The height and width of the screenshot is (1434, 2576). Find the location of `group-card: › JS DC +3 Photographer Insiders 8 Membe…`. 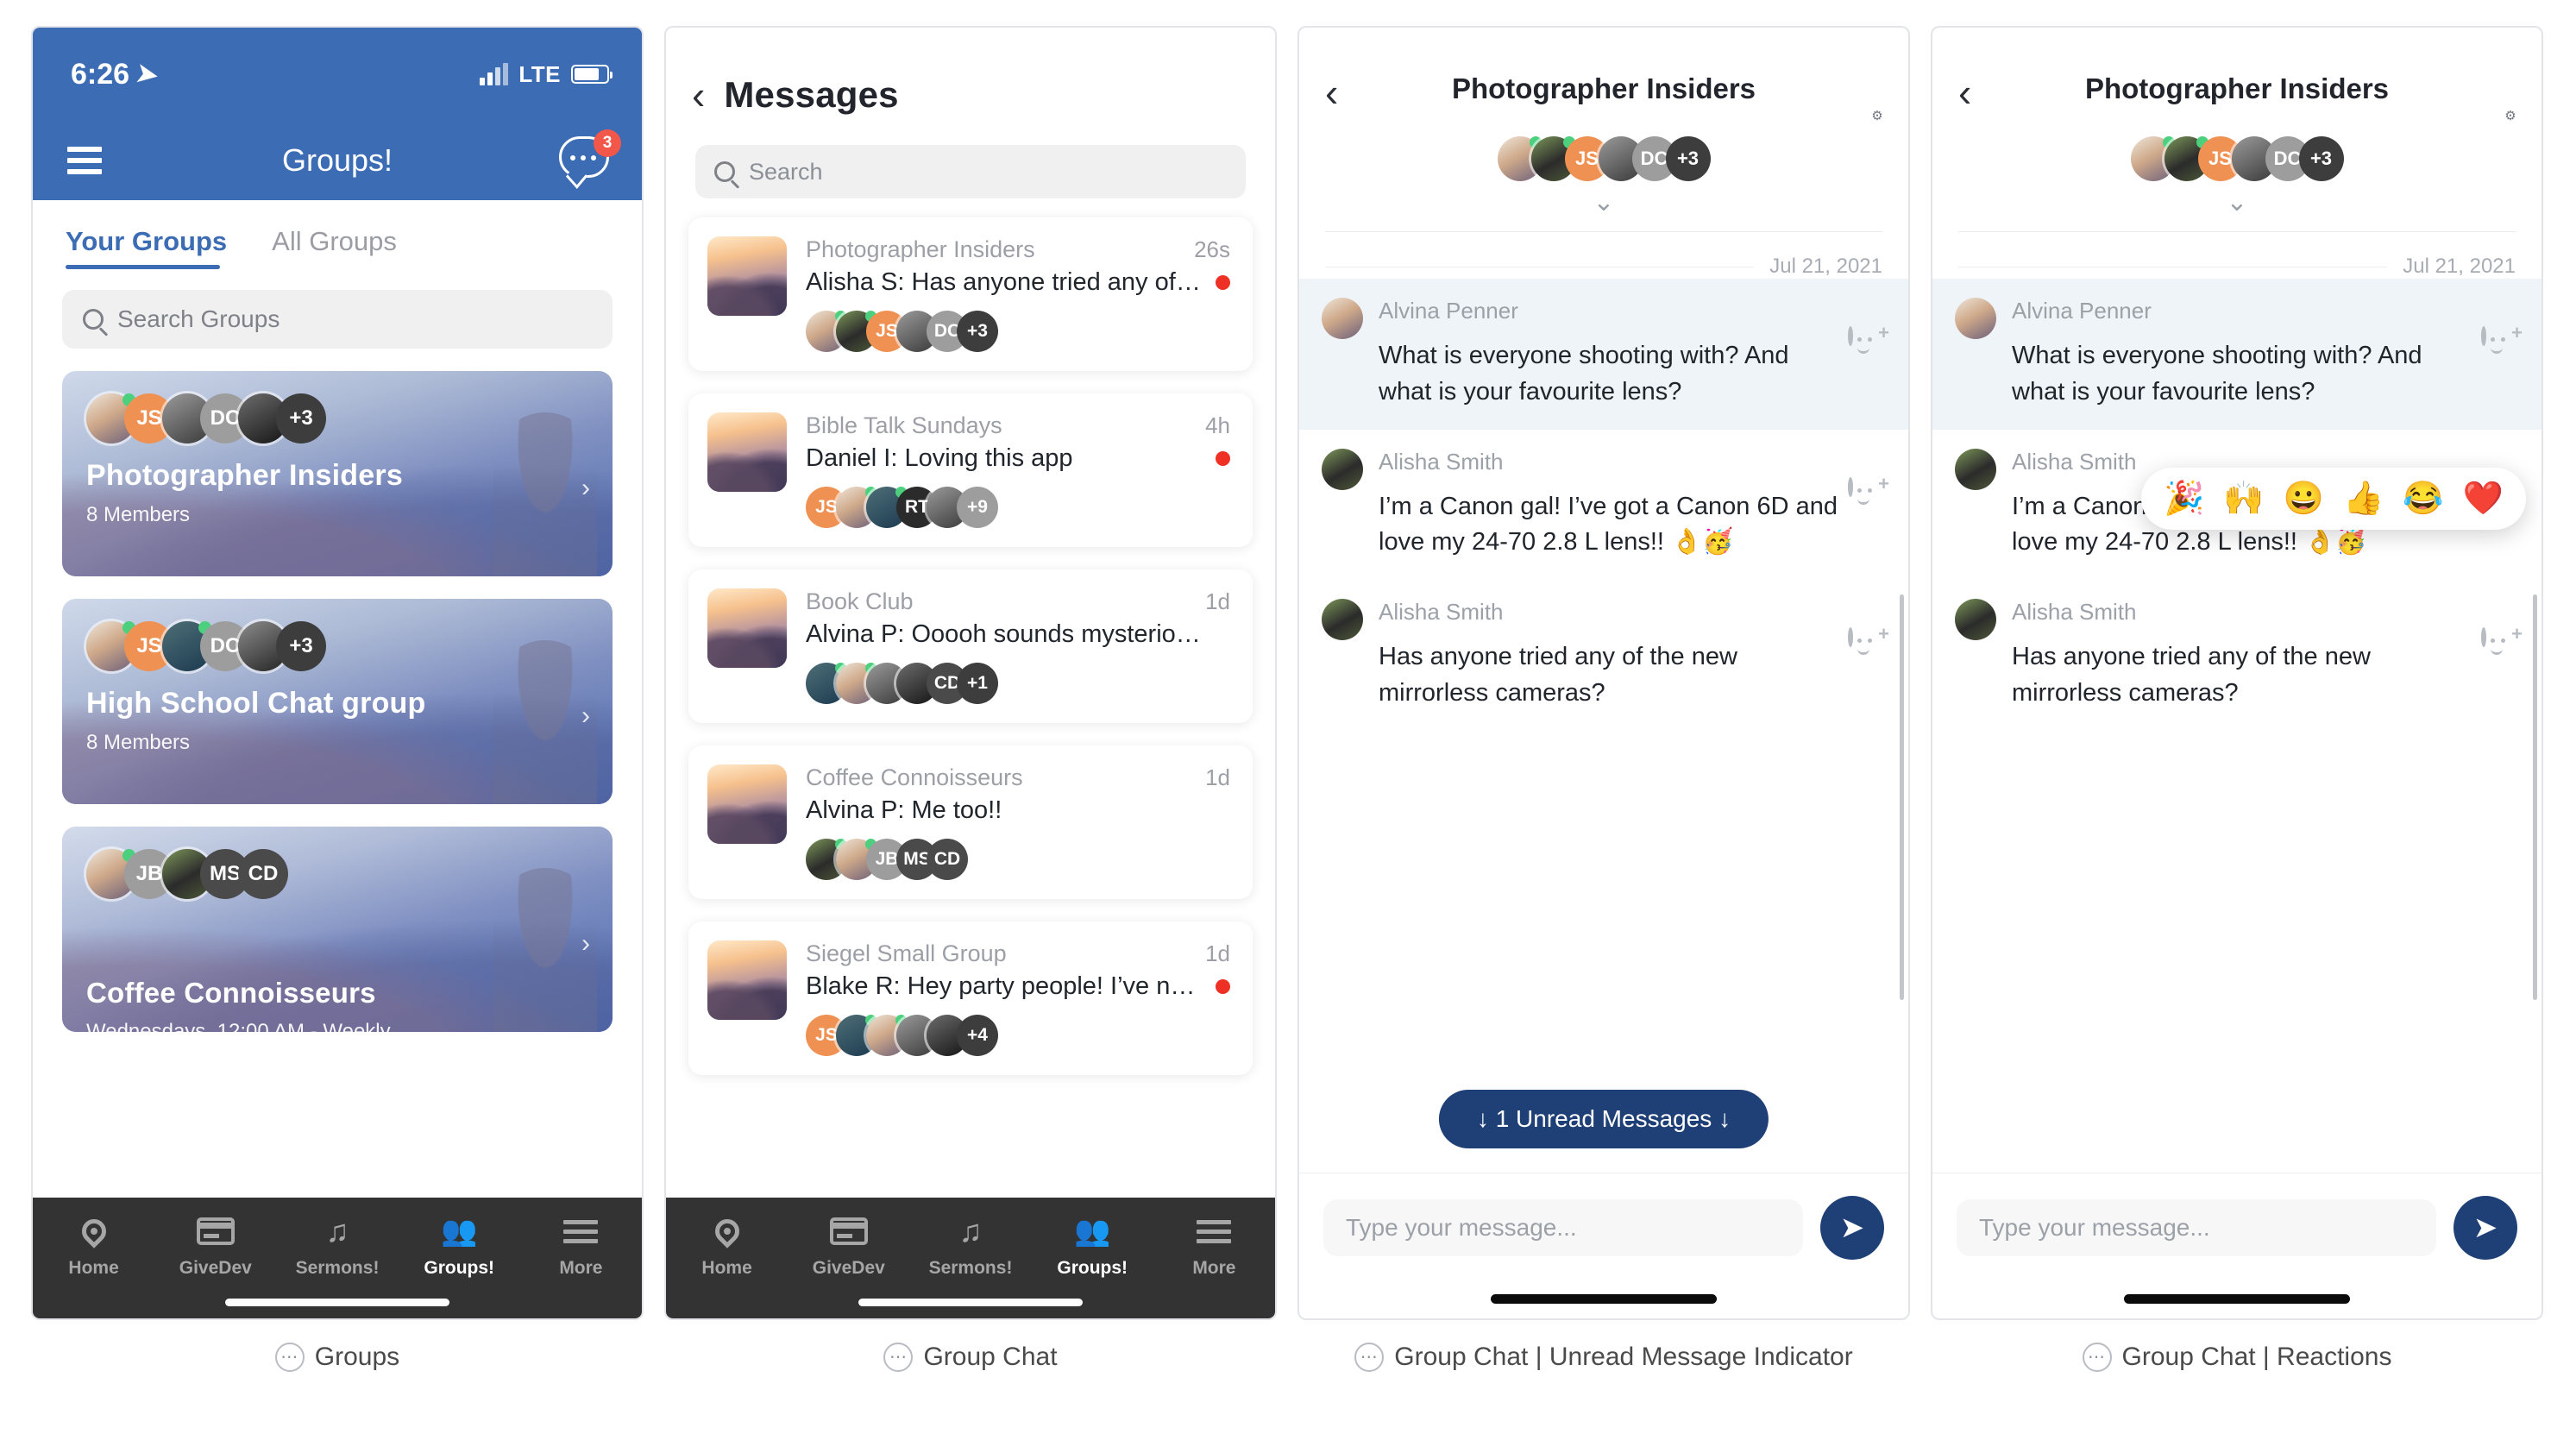

group-card: › JS DC +3 Photographer Insiders 8 Membe… is located at coordinates (337, 474).